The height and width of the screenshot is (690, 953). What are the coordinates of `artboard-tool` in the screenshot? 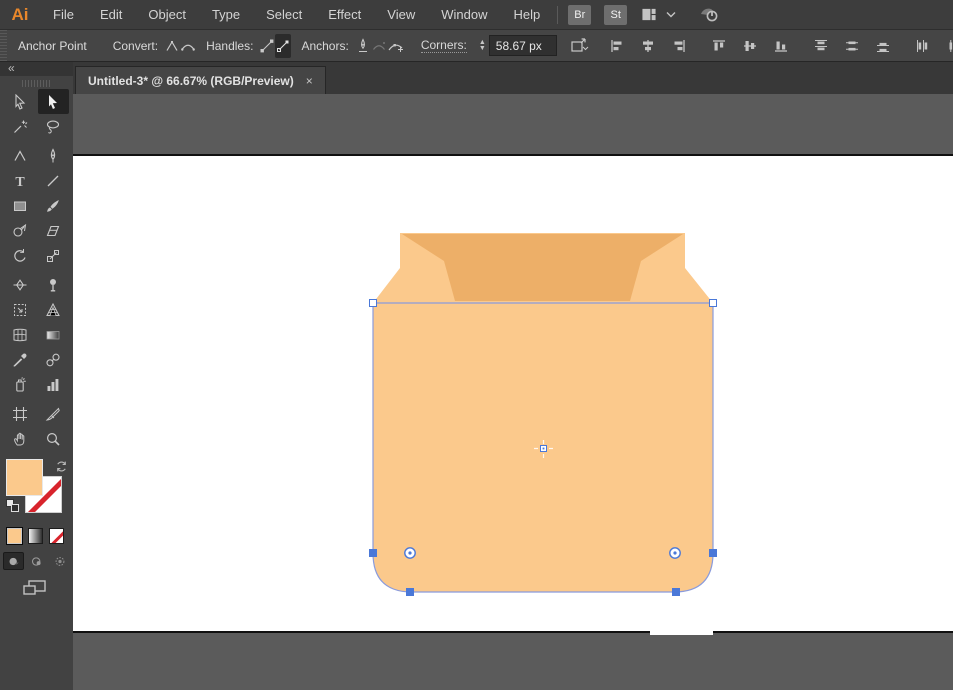 It's located at (20, 413).